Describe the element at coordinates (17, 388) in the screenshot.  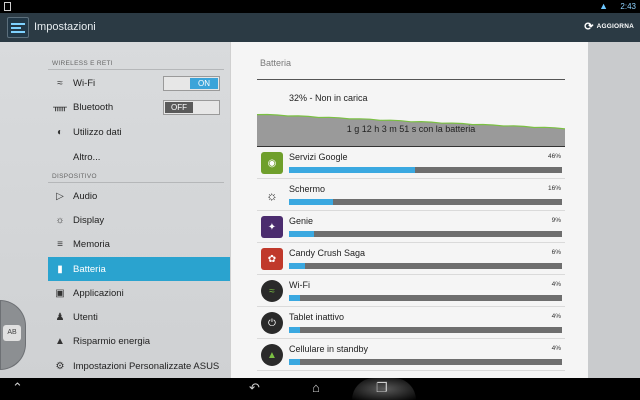
I see `collapse-icon: ⌃` at that location.